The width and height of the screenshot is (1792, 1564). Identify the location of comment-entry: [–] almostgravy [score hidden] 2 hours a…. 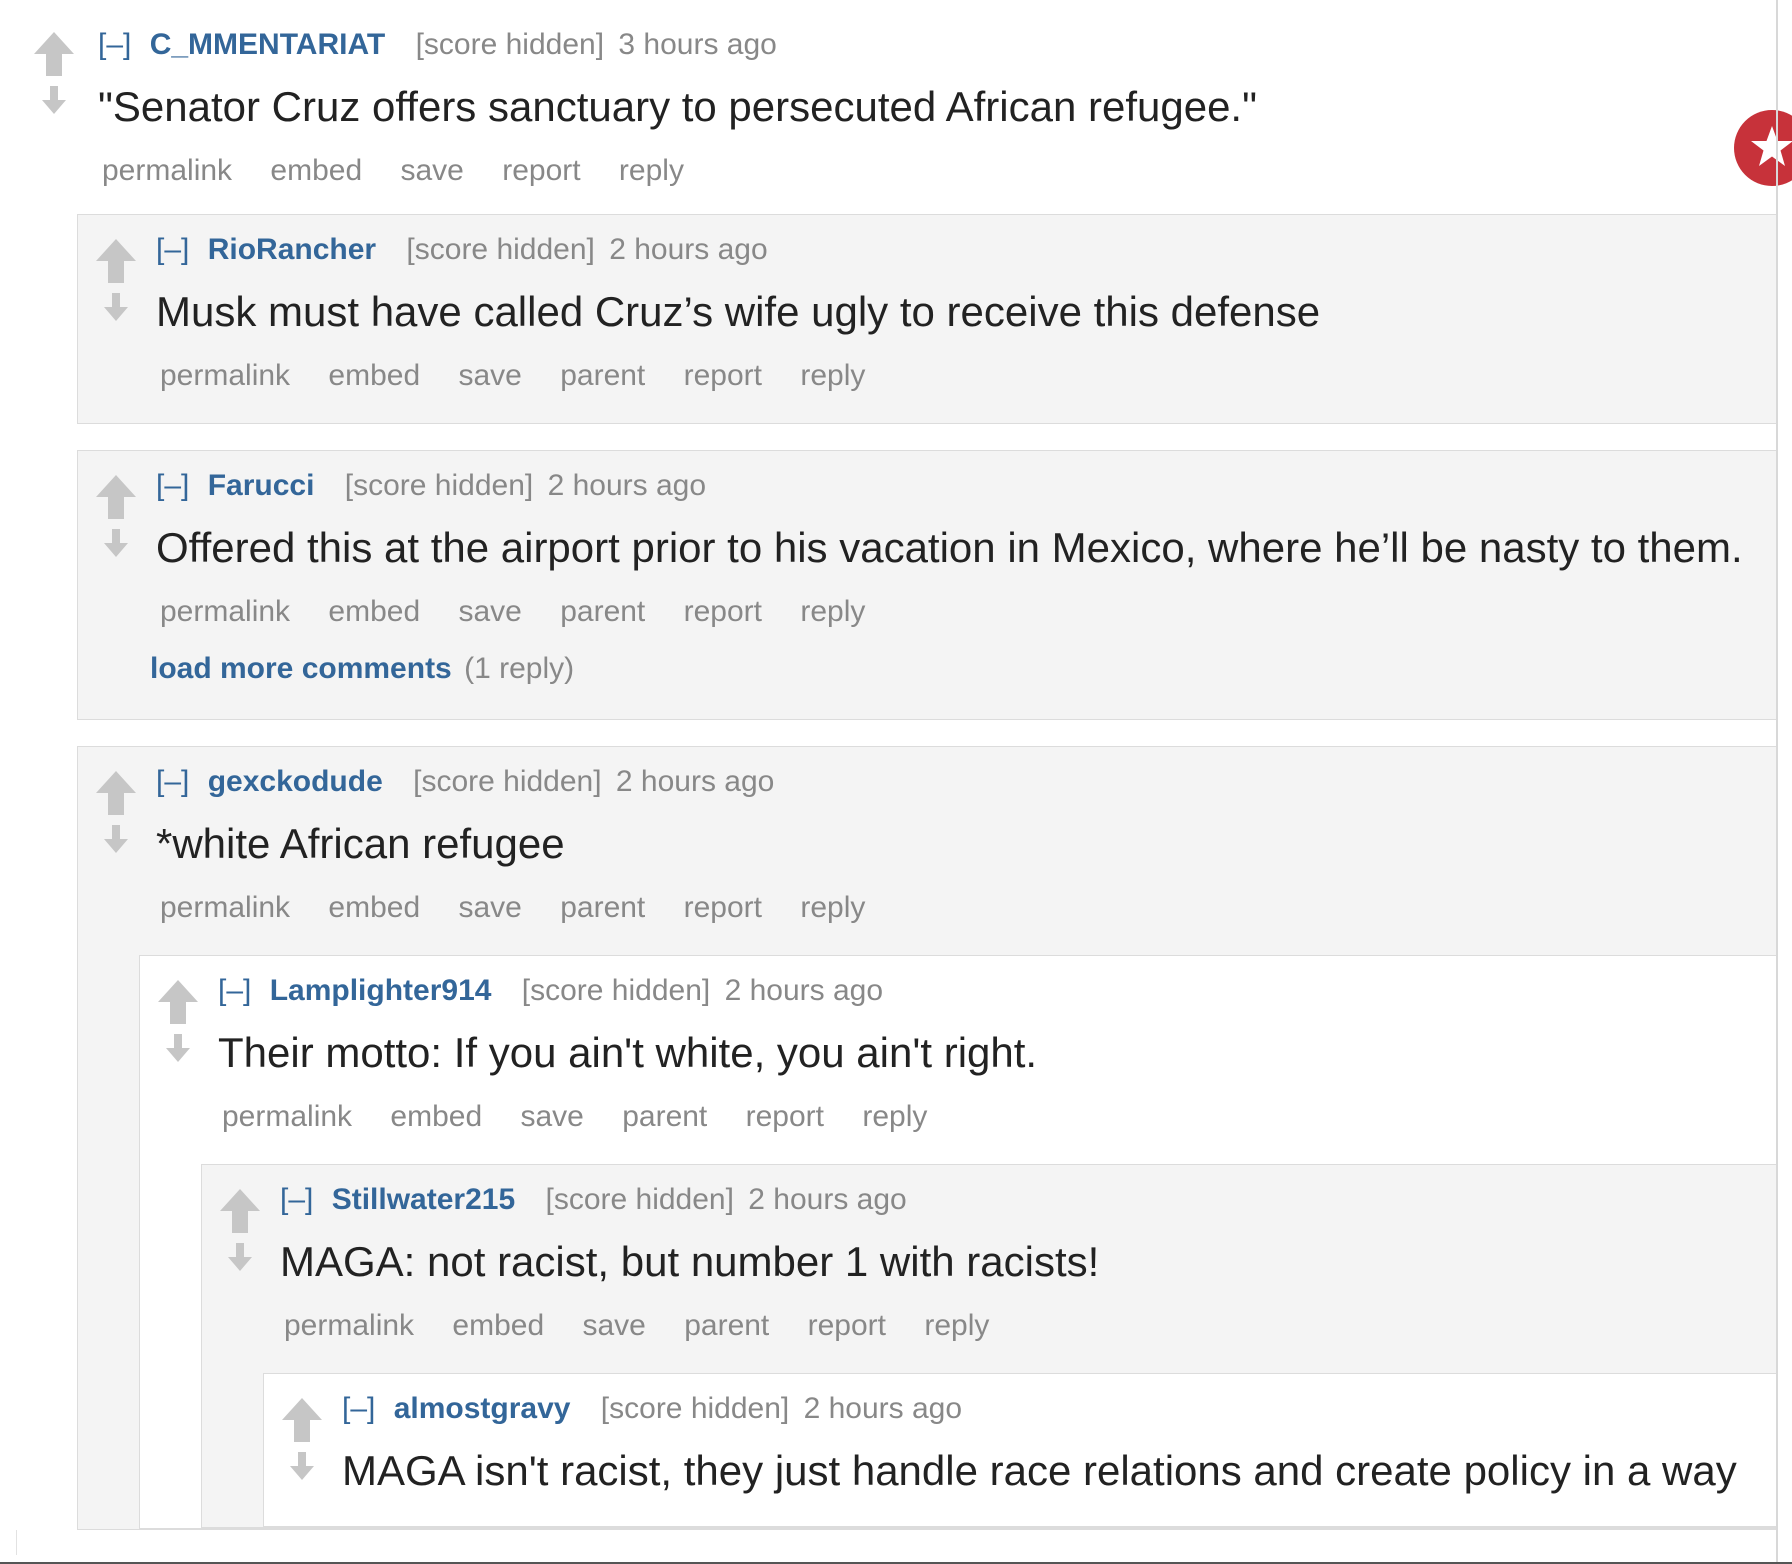
(1020, 1450).